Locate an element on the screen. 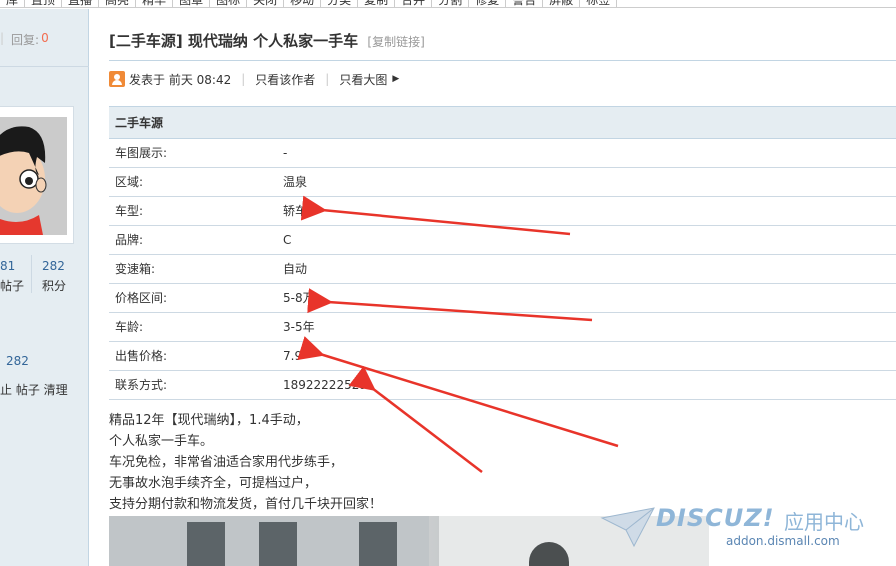 This screenshot has height=566, width=896. table-row: 价格区间: 5-8万 is located at coordinates (502, 298).